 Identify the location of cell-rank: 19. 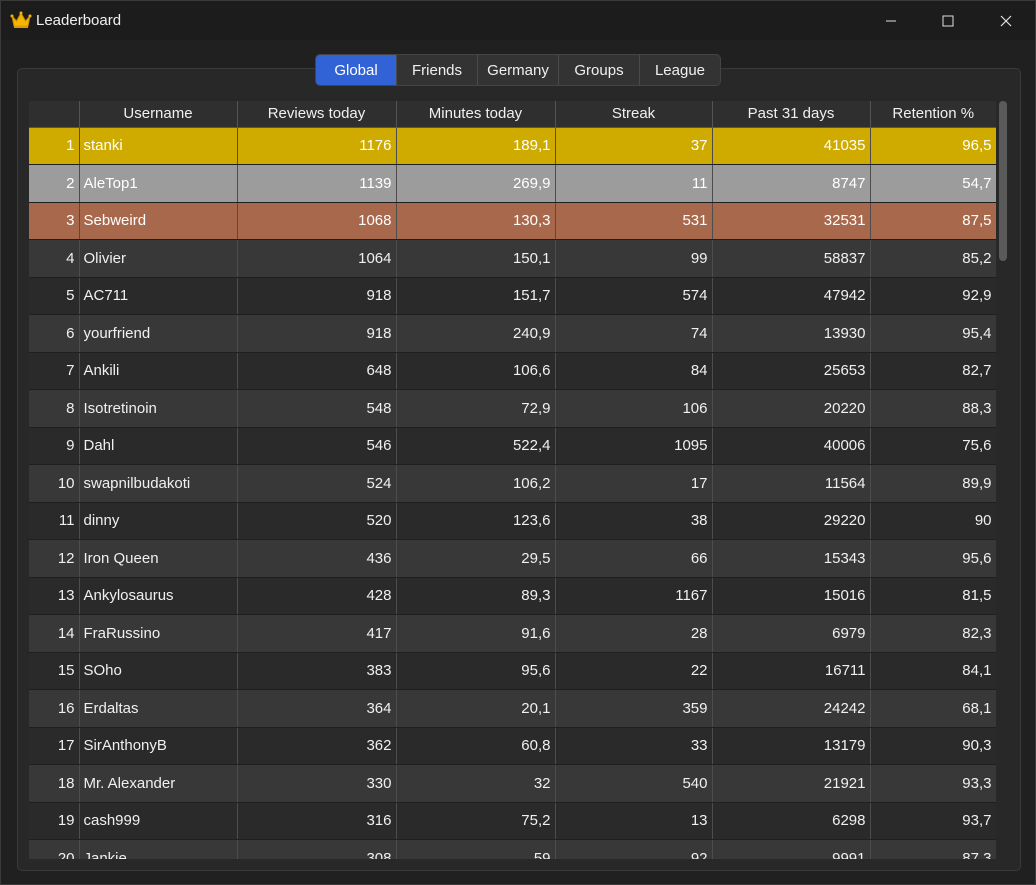
(54, 821).